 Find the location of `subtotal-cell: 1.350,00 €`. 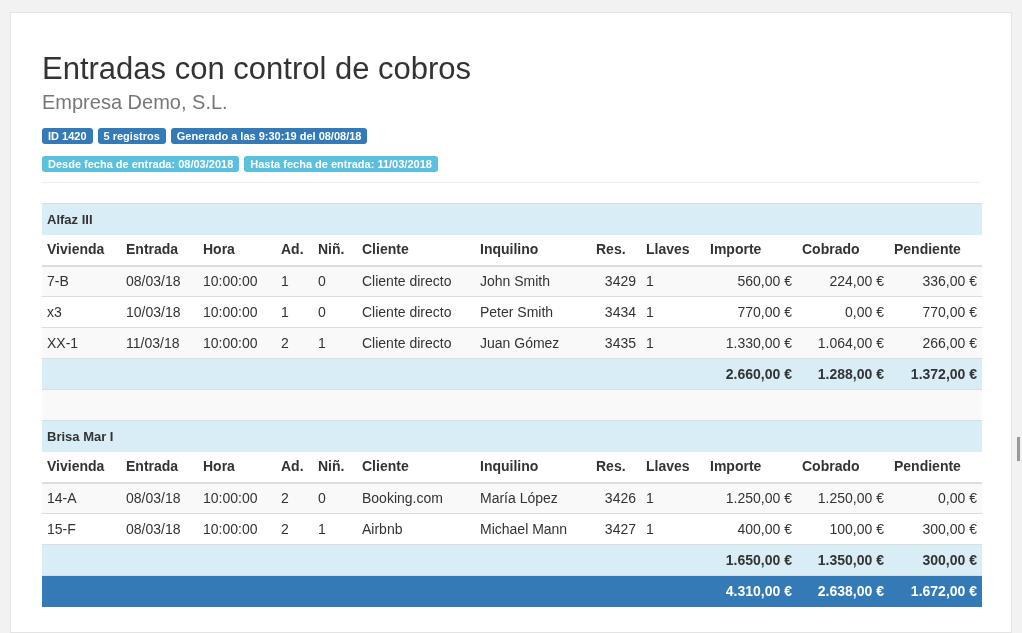

subtotal-cell: 1.350,00 € is located at coordinates (843, 560).